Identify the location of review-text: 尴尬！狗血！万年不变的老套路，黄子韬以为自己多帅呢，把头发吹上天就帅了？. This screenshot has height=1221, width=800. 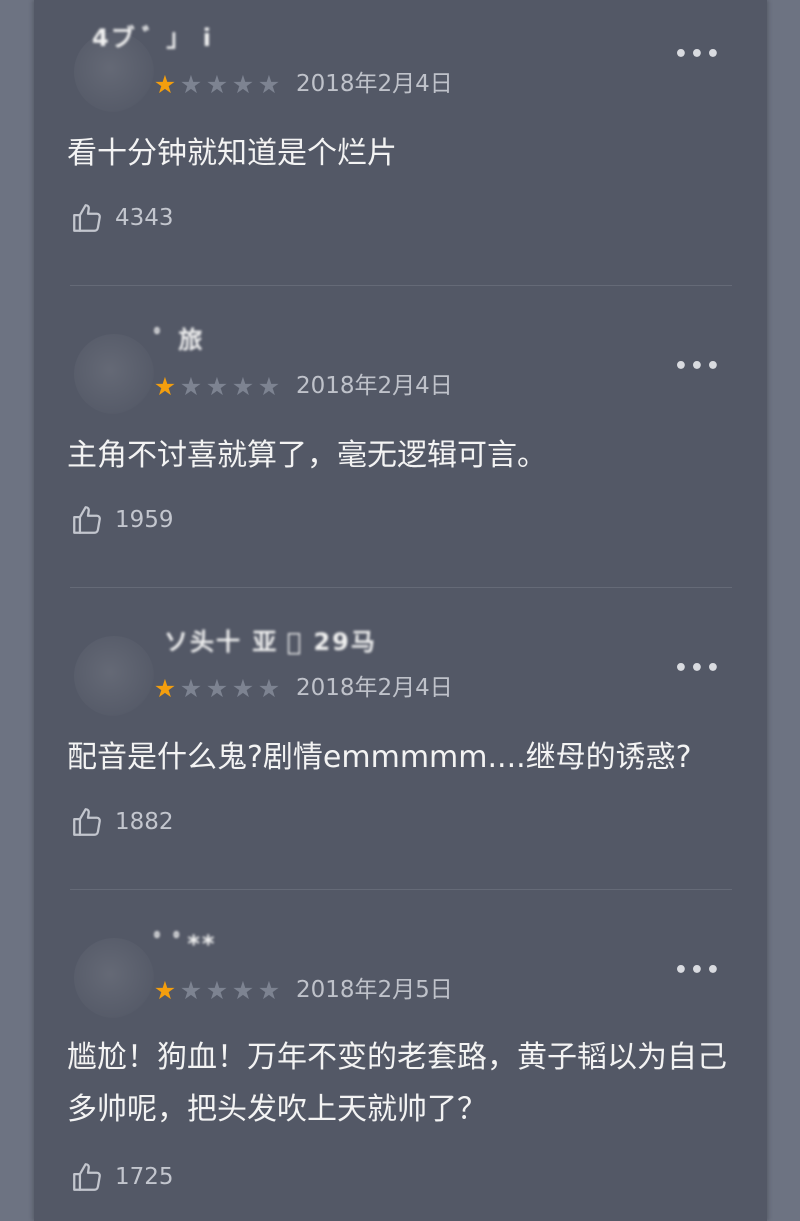
(397, 1083).